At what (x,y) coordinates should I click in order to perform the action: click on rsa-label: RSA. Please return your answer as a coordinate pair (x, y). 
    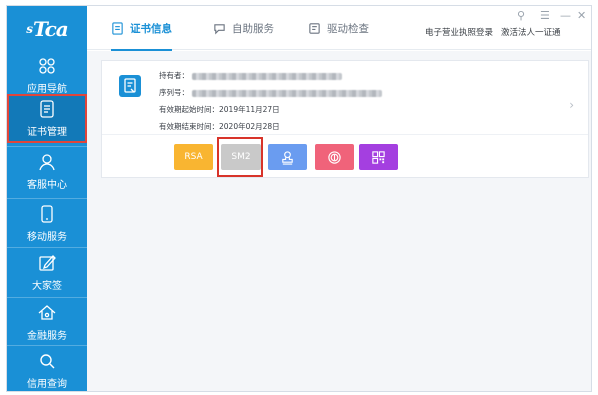
    Looking at the image, I should click on (193, 157).